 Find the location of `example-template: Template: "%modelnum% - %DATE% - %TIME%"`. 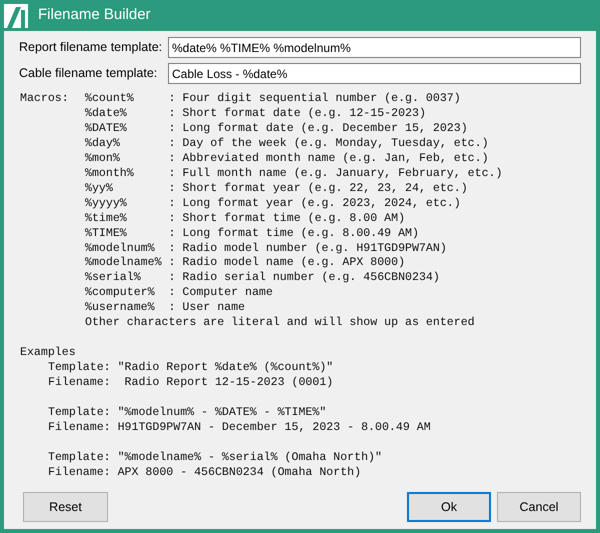

example-template: Template: "%modelnum% - %DATE% - %TIME%" is located at coordinates (188, 414).